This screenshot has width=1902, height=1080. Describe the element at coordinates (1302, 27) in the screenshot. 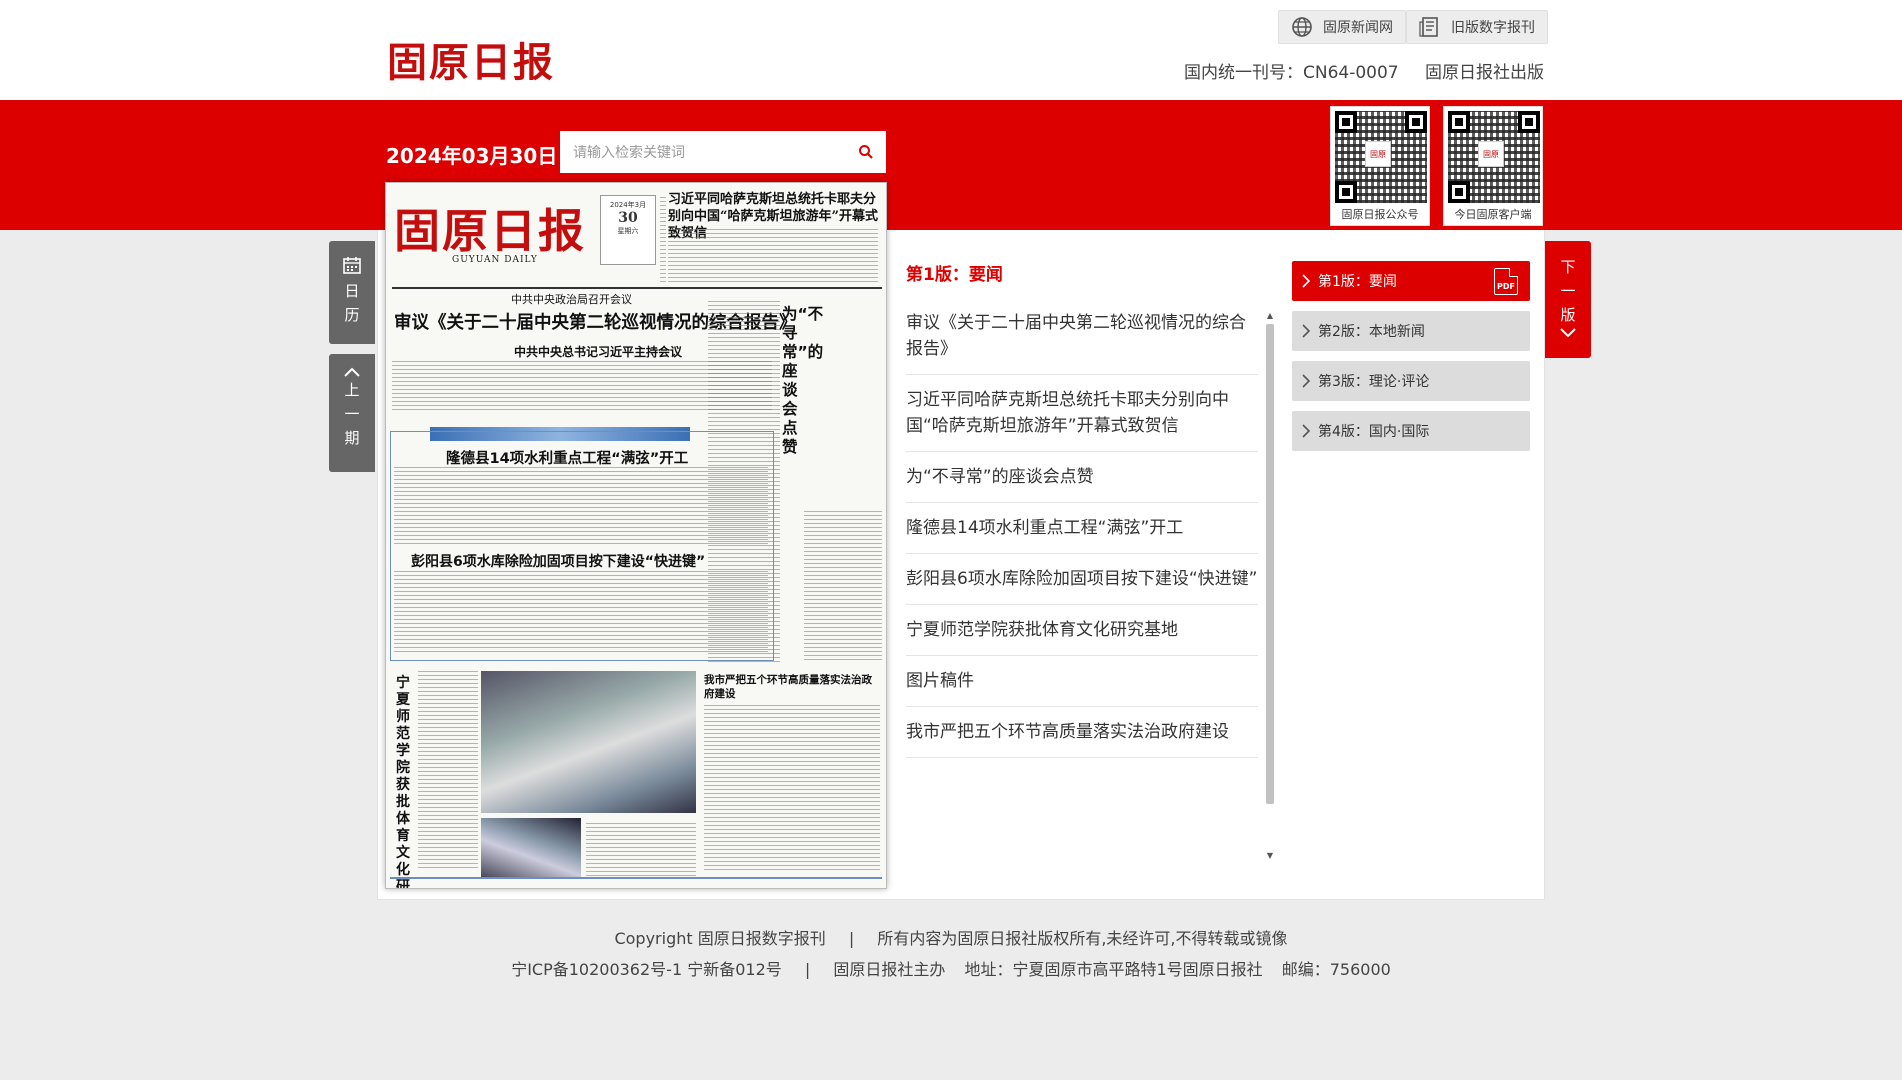

I see `globe-icon` at that location.